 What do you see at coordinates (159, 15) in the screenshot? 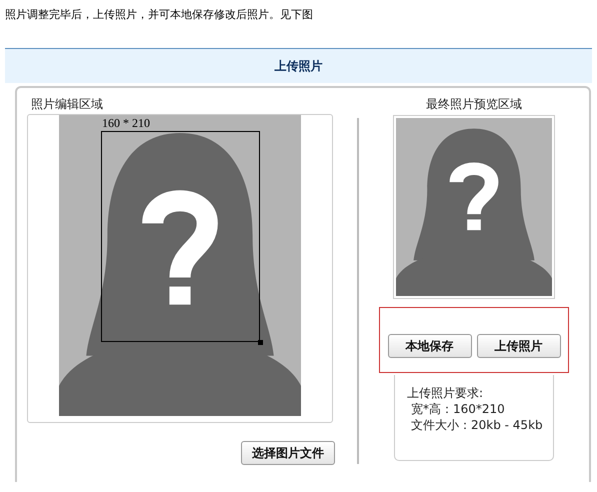
I see `intro-text: 照片调整完毕后，上传照片，并可本地保存修改后照片。见下图` at bounding box center [159, 15].